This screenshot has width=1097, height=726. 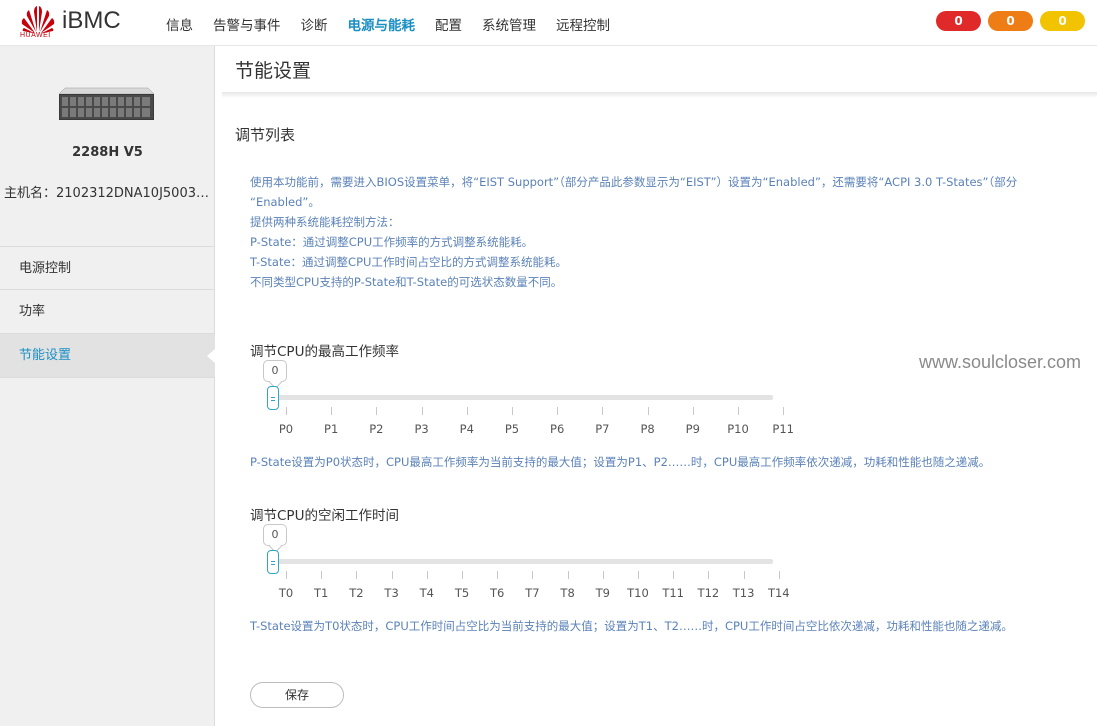 What do you see at coordinates (958, 21) in the screenshot?
I see `critical-alarm-badge: 0` at bounding box center [958, 21].